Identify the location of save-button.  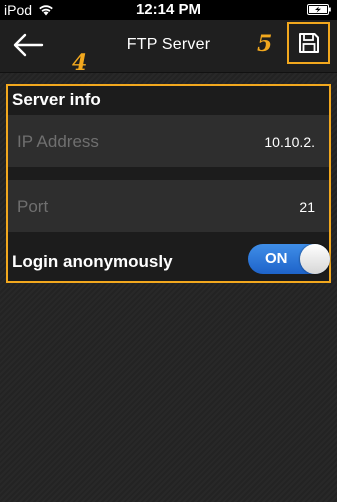
(308, 43).